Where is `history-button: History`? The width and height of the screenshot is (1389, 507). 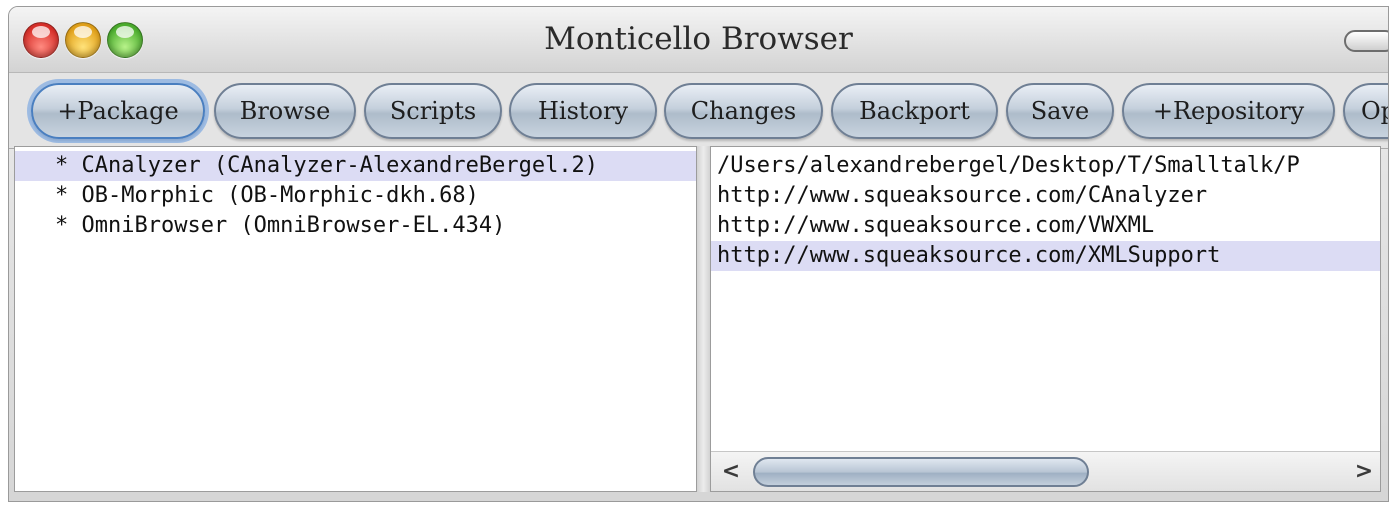
history-button: History is located at coordinates (583, 111).